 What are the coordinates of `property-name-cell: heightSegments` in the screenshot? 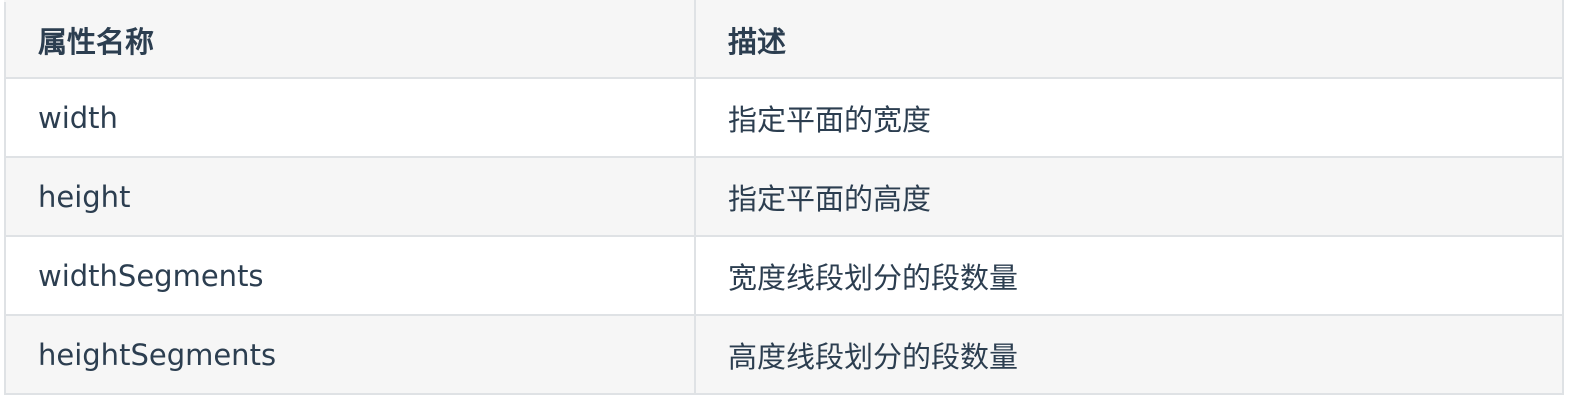 It's located at (350, 354).